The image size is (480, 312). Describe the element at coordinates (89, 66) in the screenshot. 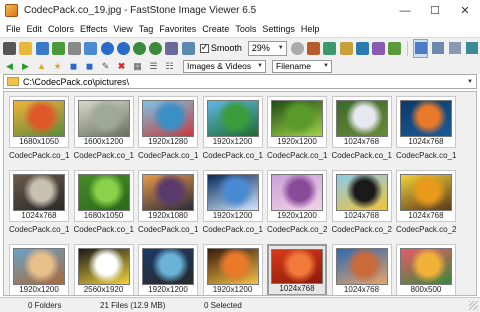

I see `move-to-button: ◼` at that location.